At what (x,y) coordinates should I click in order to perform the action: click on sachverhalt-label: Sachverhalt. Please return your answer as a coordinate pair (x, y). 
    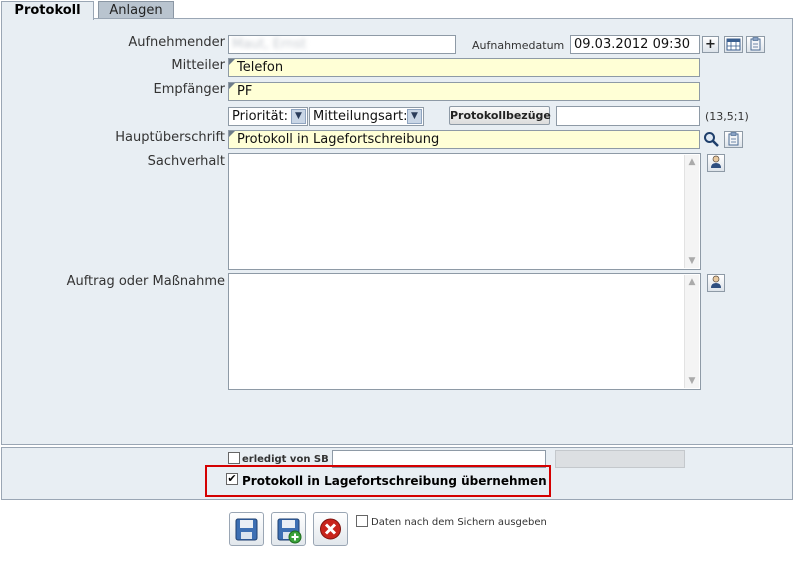
    Looking at the image, I should click on (186, 161).